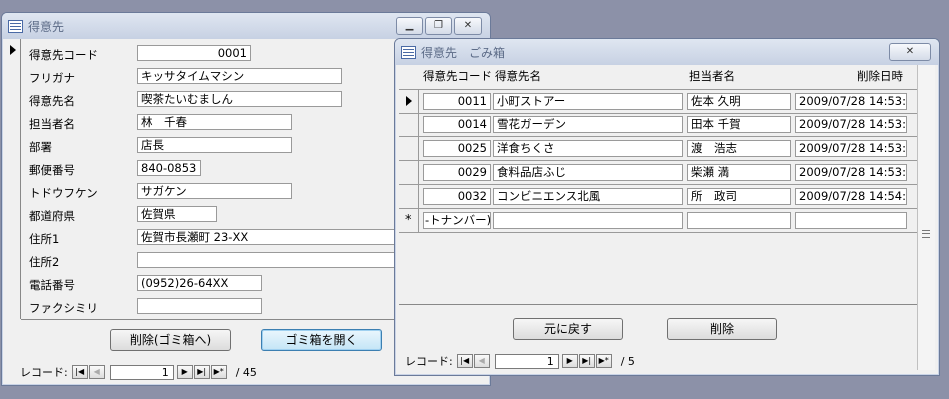 The image size is (949, 399). Describe the element at coordinates (880, 77) in the screenshot. I see `column-header-deleted-at: 削除日時` at that location.